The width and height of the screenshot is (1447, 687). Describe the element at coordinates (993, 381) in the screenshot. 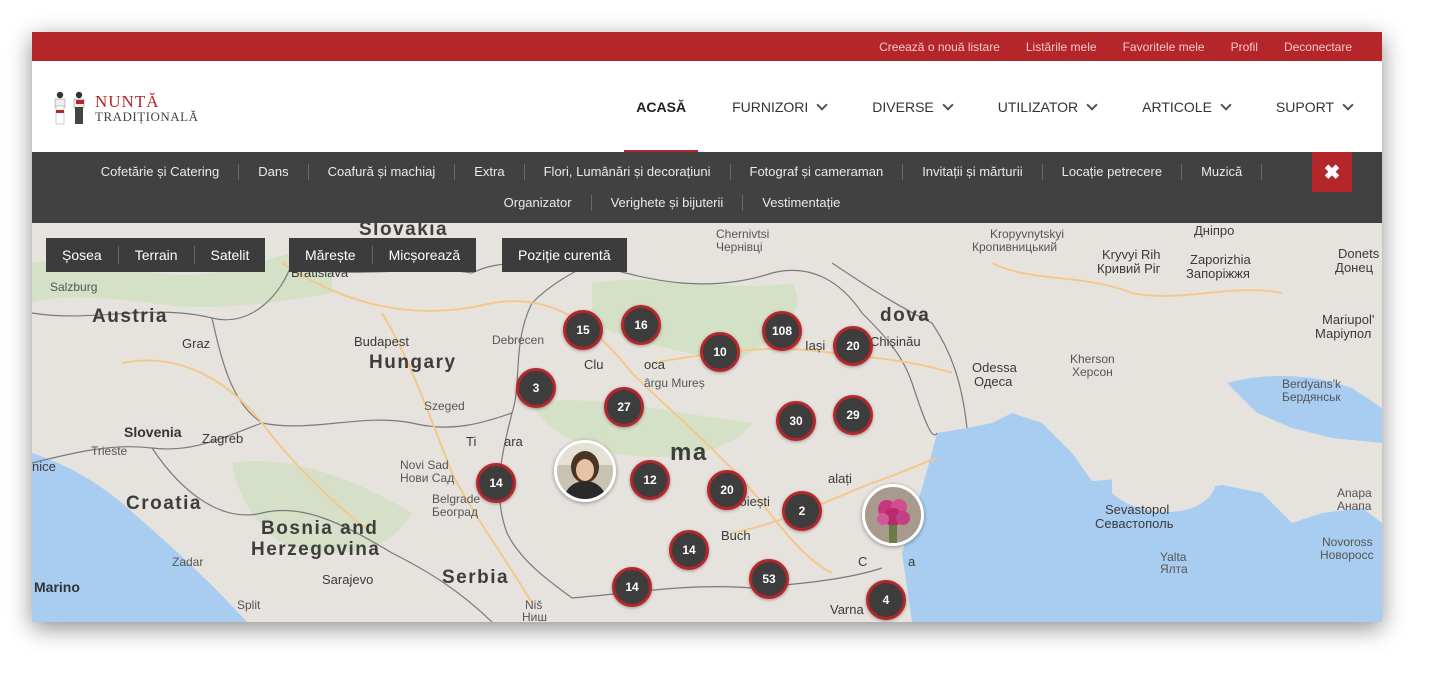

I see `label-odessa-cyr: Одеса` at that location.